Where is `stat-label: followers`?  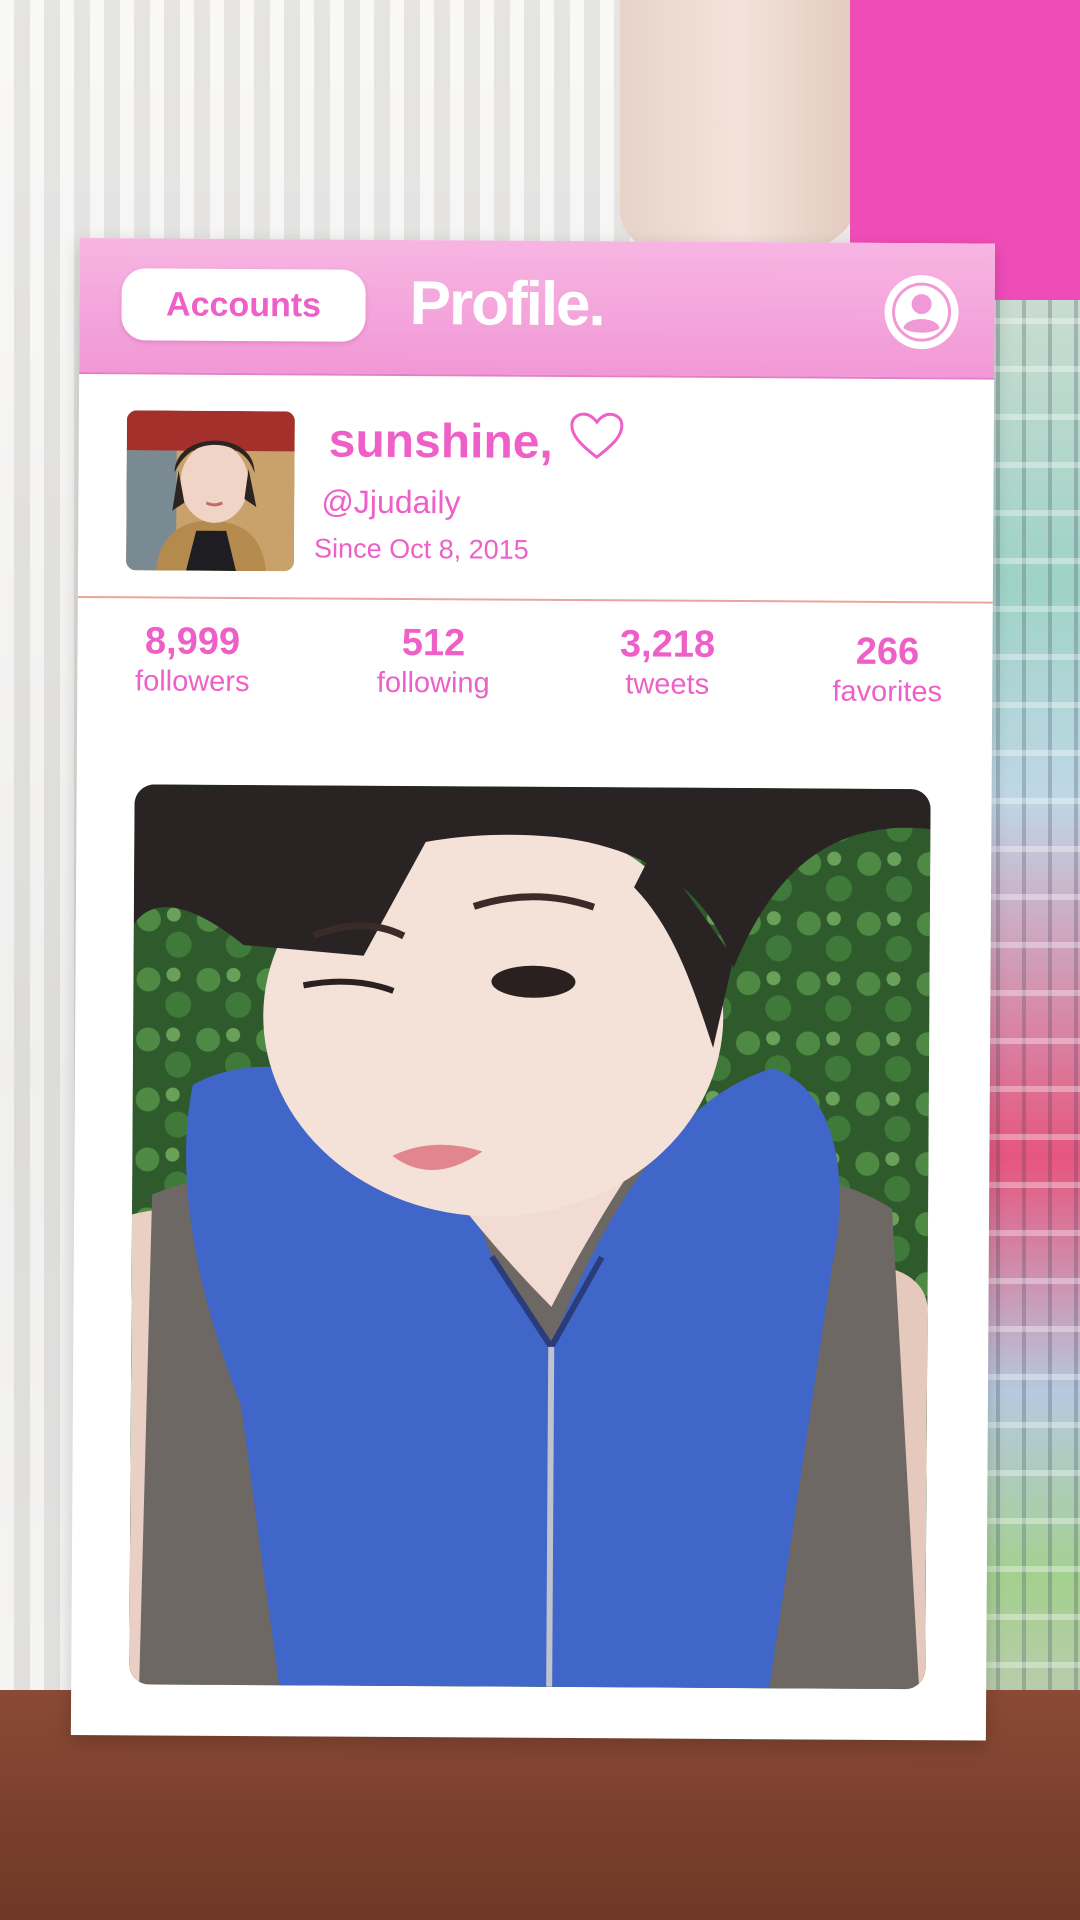
stat-label: followers is located at coordinates (192, 682).